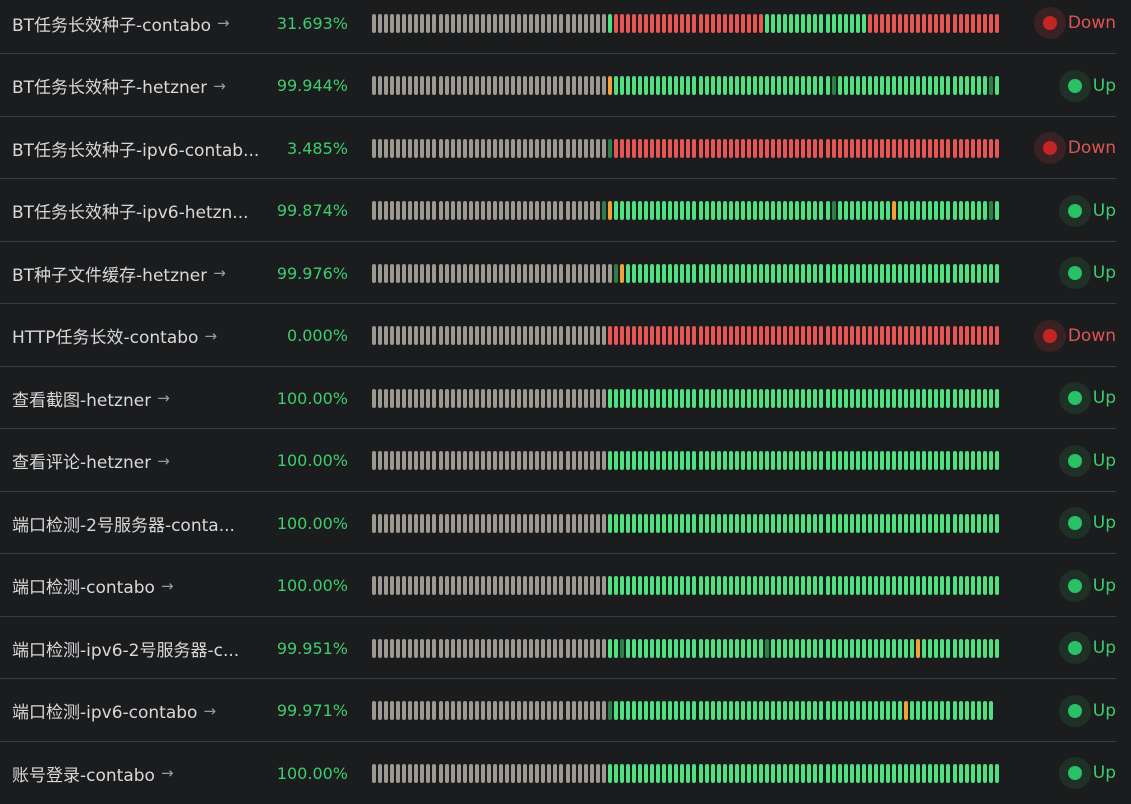 The image size is (1131, 804). What do you see at coordinates (565, 711) in the screenshot?
I see `monitor-row: 端口检测-ipv6-contabo → 99.971% Up` at bounding box center [565, 711].